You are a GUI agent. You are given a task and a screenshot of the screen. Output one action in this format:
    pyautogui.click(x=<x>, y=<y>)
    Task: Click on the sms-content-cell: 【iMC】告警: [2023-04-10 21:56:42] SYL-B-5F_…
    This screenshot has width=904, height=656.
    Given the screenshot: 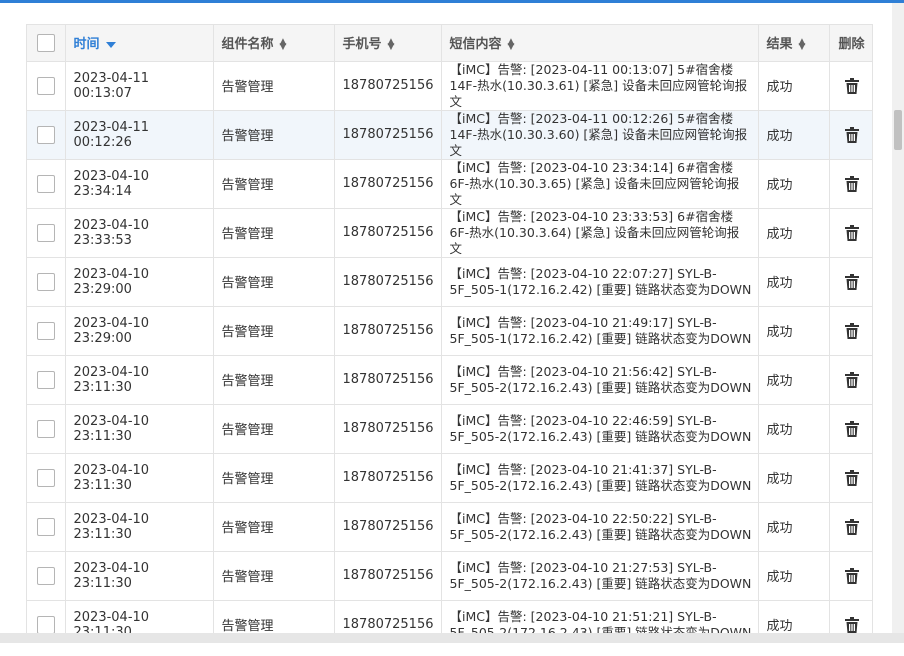 What is the action you would take?
    pyautogui.click(x=600, y=380)
    